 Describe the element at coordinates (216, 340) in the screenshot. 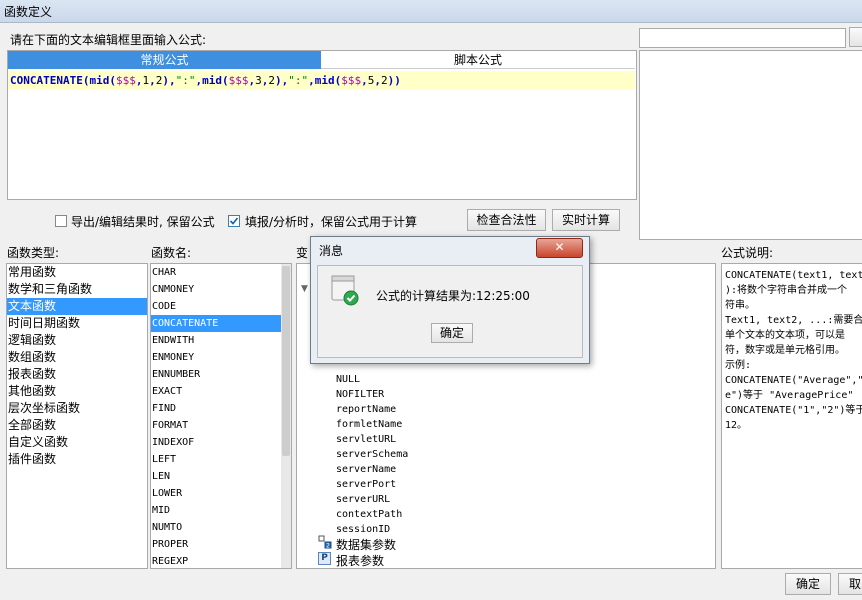

I see `func-name-item: ENDWITH` at that location.